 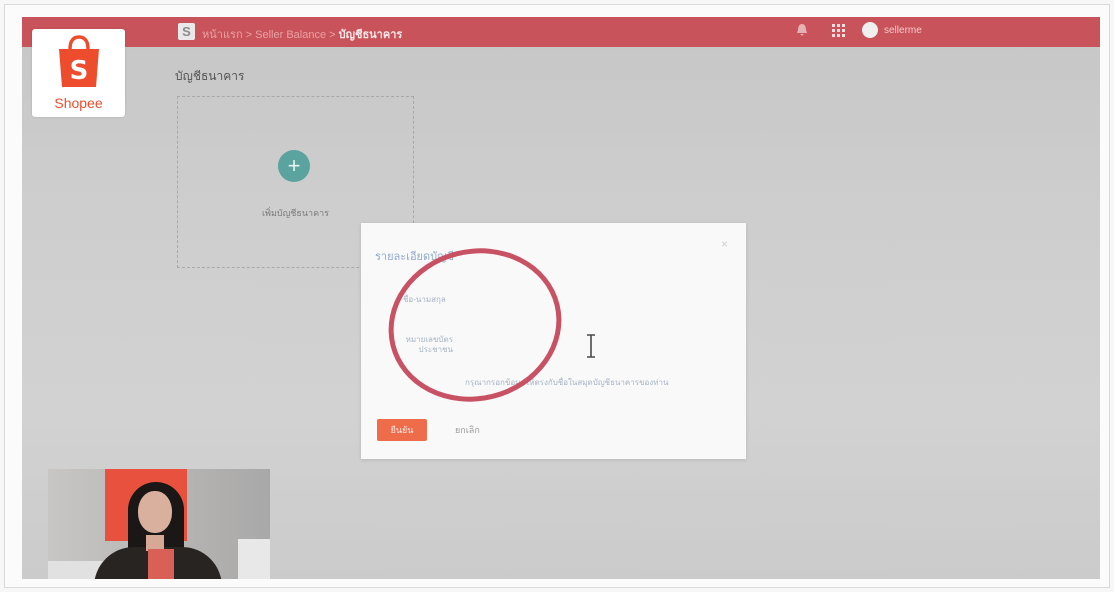 I want to click on webcam-shelf, so click(x=254, y=559).